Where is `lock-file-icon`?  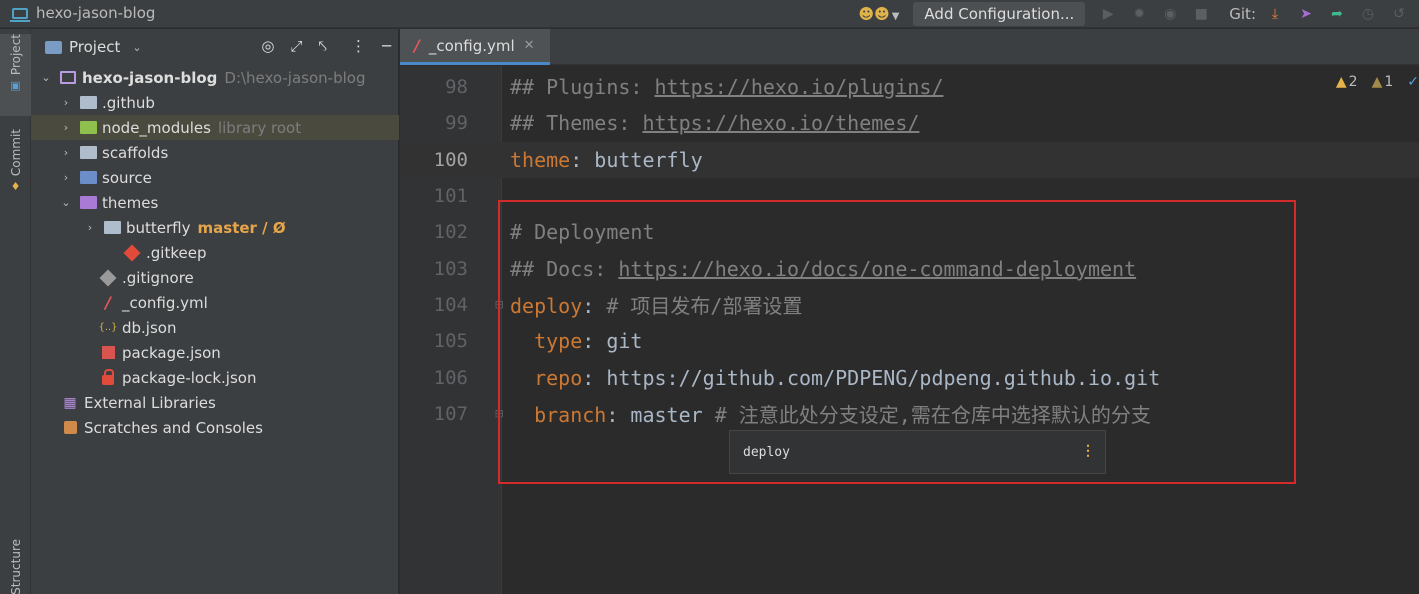 lock-file-icon is located at coordinates (108, 376).